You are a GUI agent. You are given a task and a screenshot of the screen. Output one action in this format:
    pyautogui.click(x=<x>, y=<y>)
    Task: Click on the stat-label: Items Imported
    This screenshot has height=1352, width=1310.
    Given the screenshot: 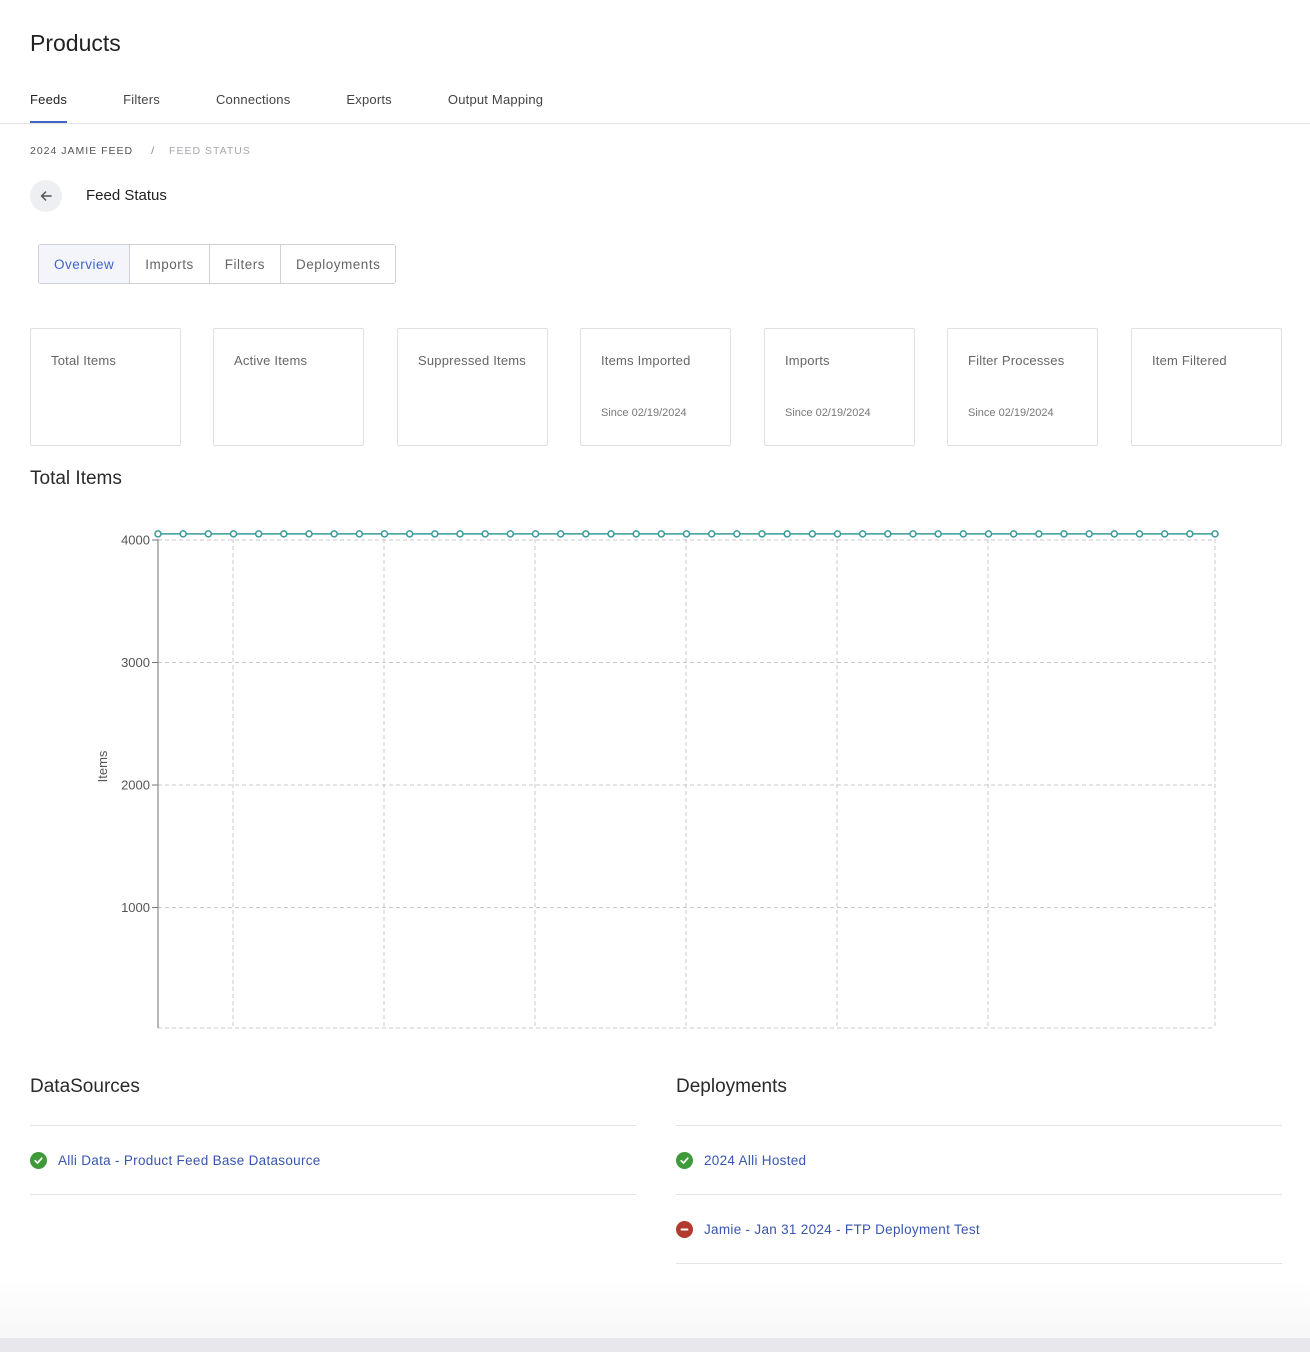 What is the action you would take?
    pyautogui.click(x=646, y=360)
    